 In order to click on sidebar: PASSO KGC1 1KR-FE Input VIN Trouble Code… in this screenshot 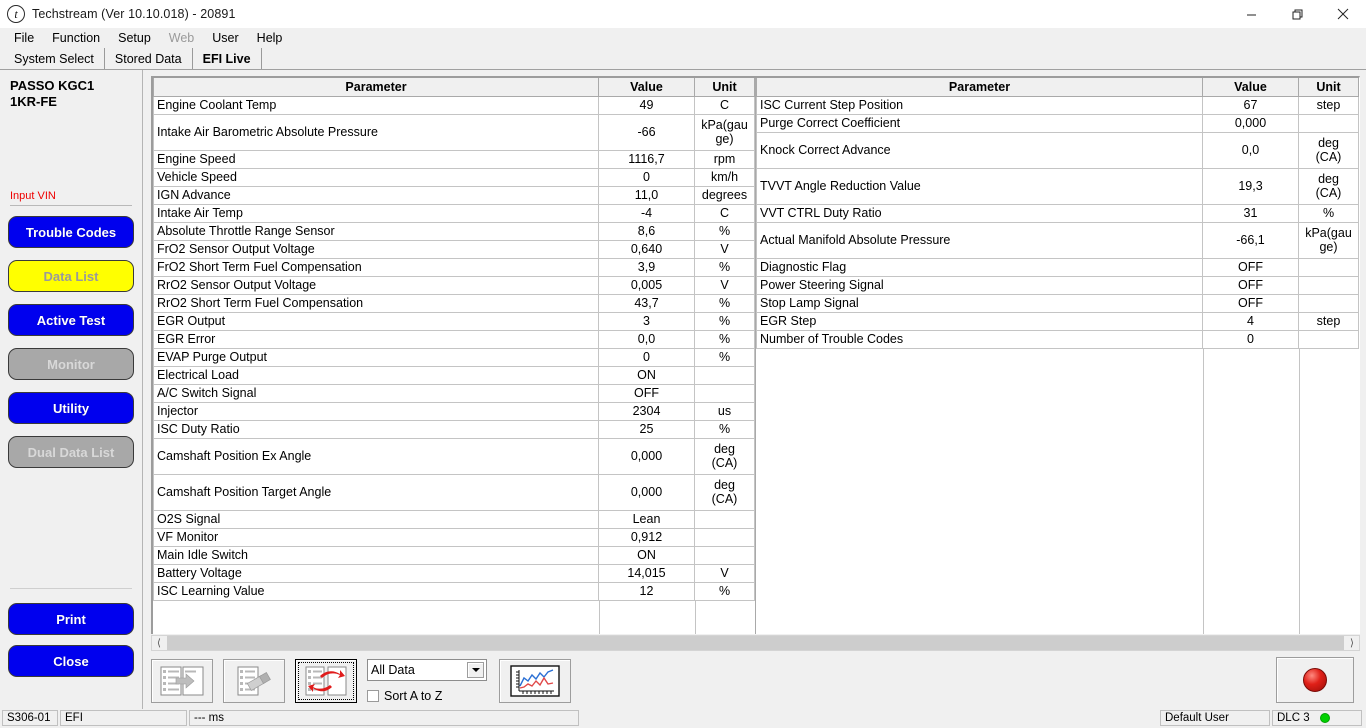, I will do `click(71, 389)`.